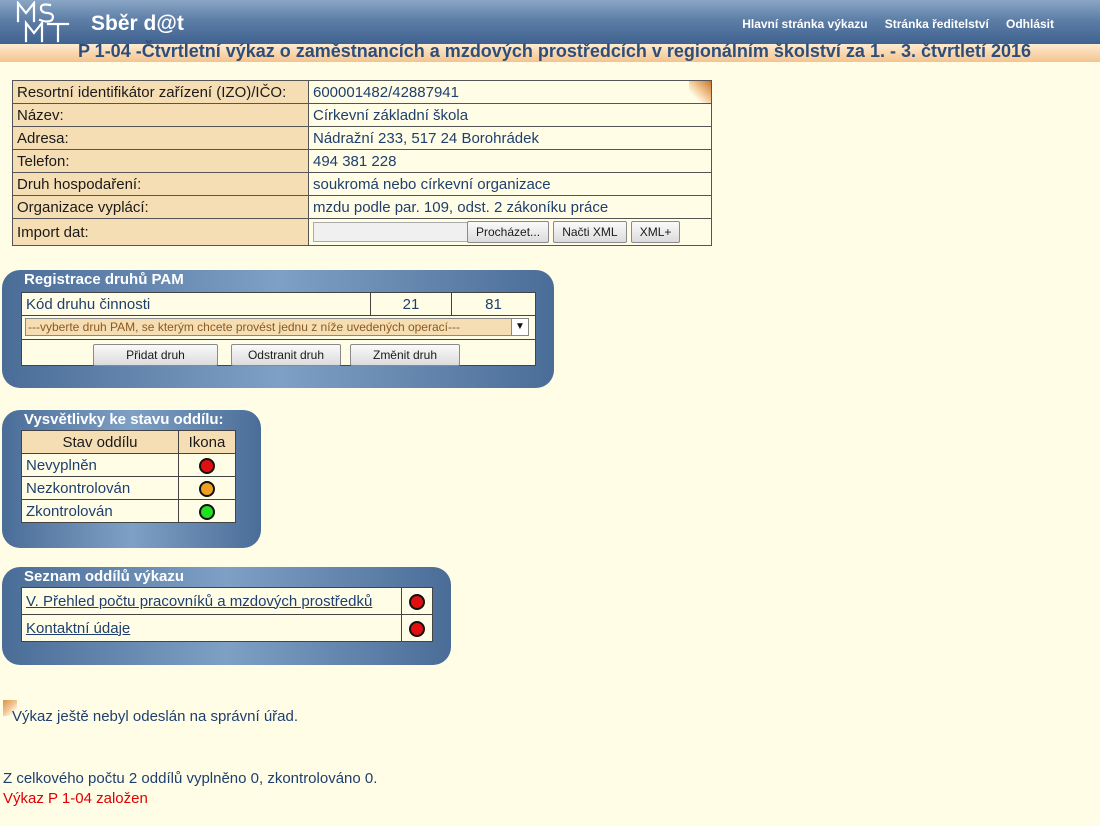  I want to click on table-row: Nezkontrolován, so click(128, 488).